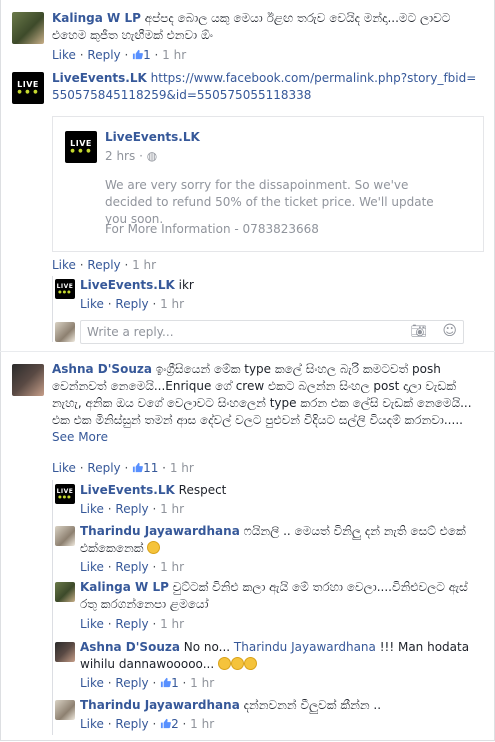 This screenshot has height=742, width=495. I want to click on reply-text: ikr, so click(186, 285).